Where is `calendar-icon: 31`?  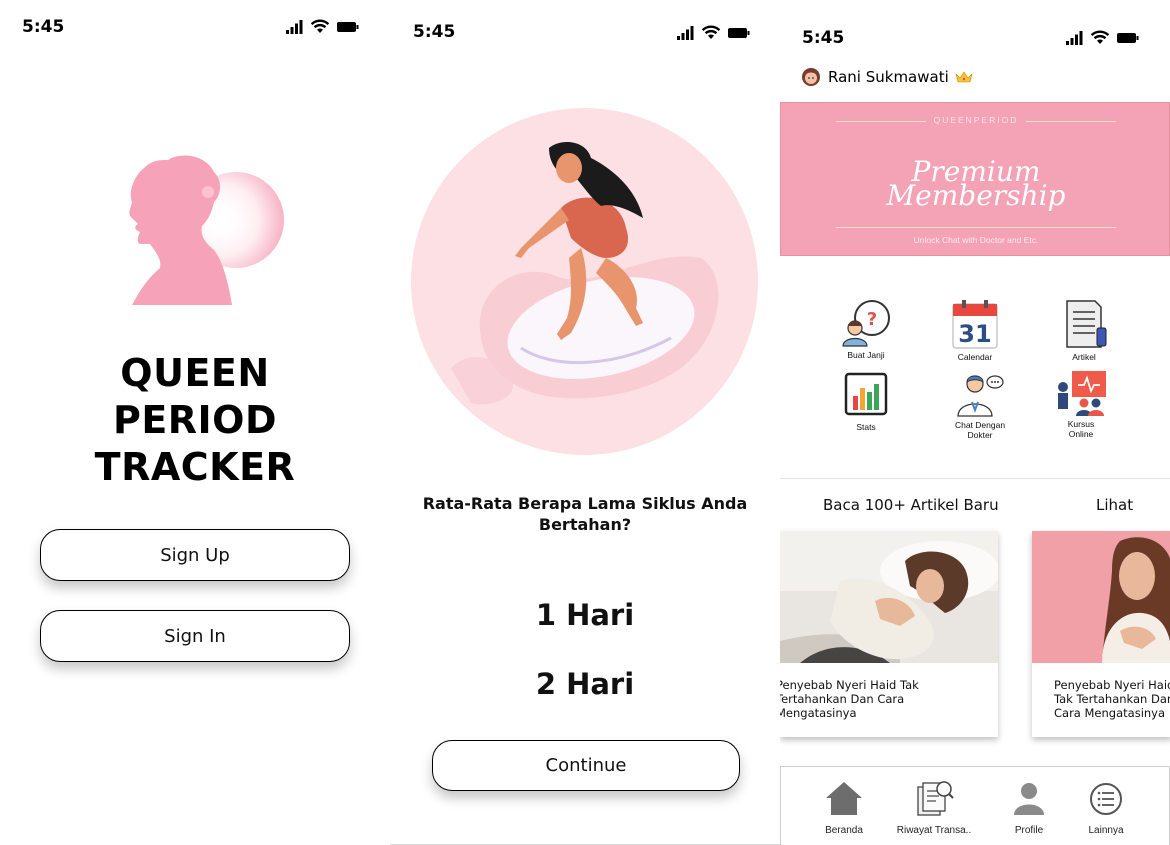
calendar-icon: 31 is located at coordinates (975, 324).